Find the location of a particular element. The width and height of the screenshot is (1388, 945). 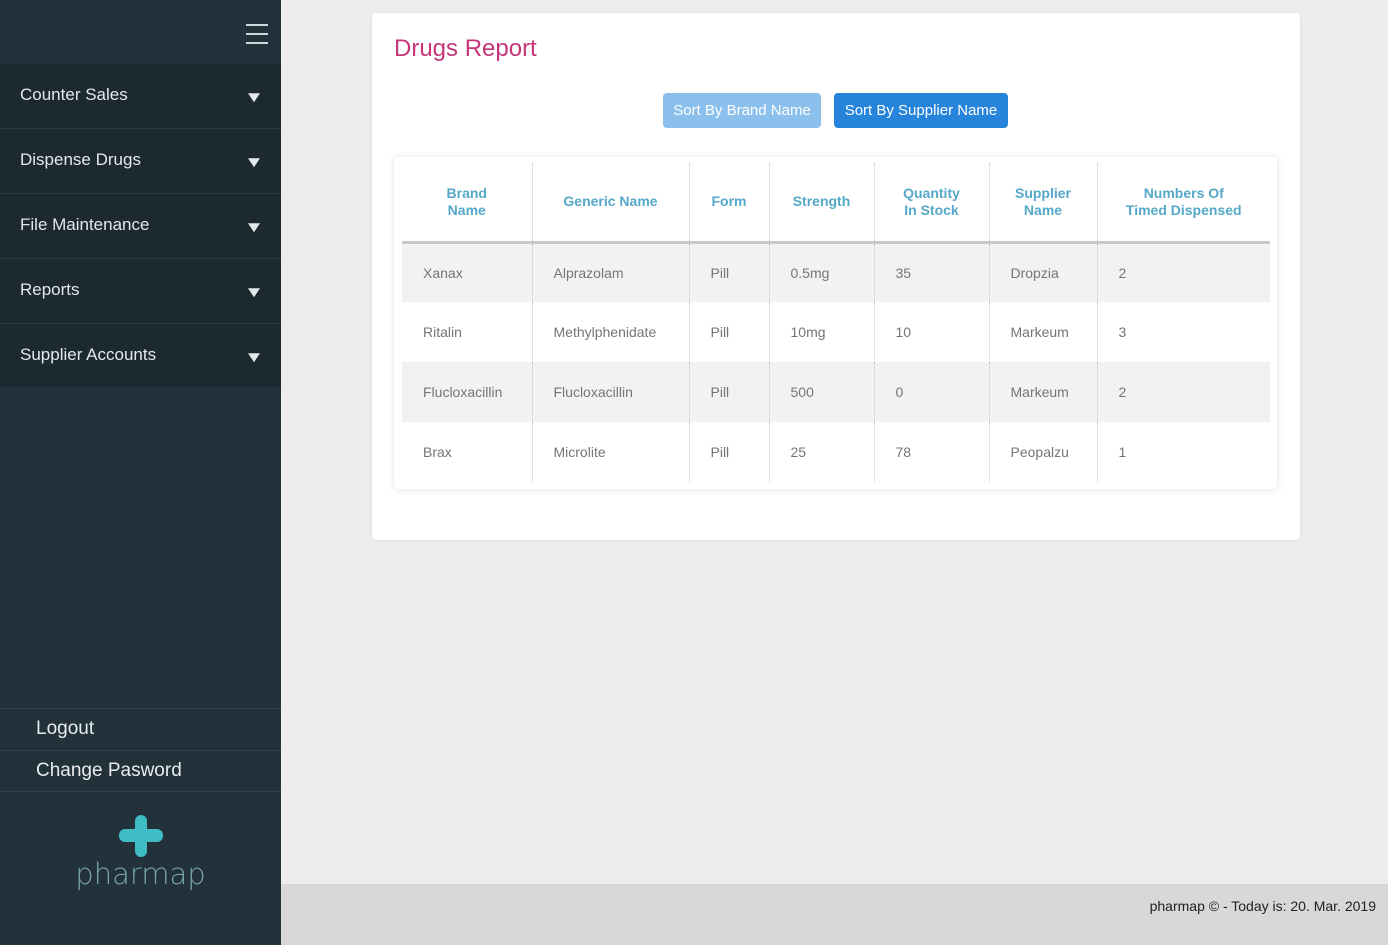

sidebar-item-label: Reports is located at coordinates (50, 289).